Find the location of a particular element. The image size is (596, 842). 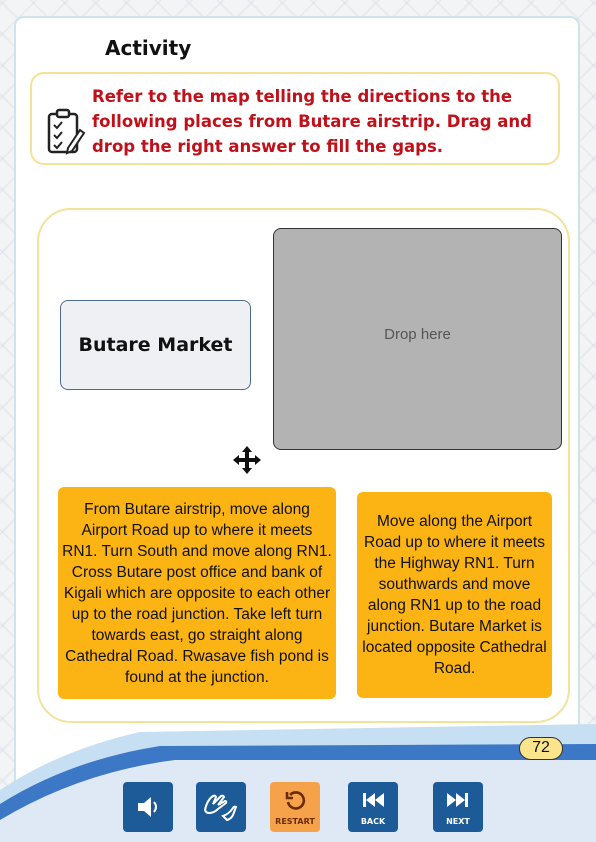

sign-language-icon is located at coordinates (220, 808).